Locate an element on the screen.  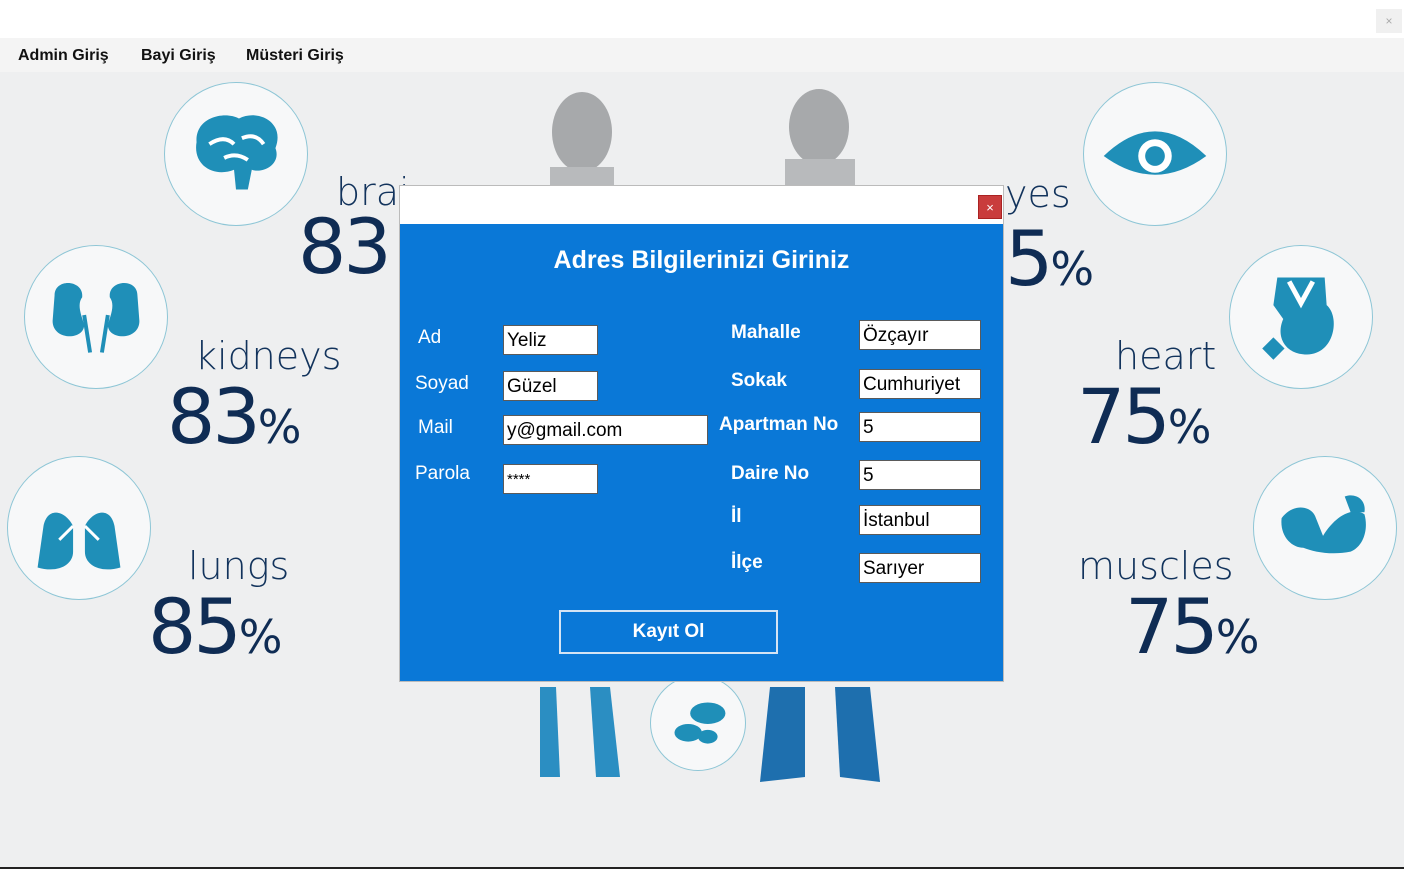
label-parola: Parola is located at coordinates (442, 473).